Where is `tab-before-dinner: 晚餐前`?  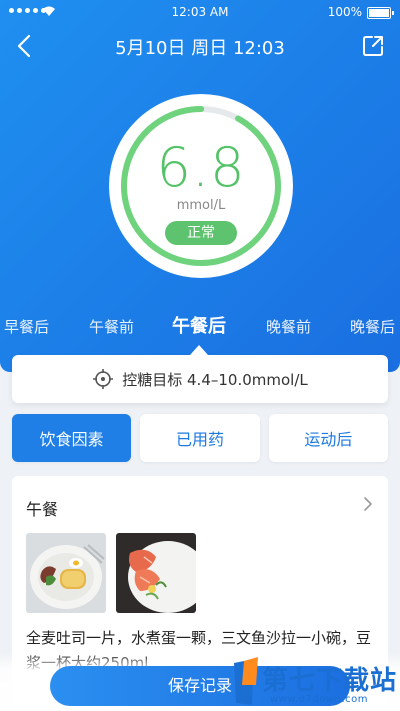
tab-before-dinner: 晚餐前 is located at coordinates (288, 326).